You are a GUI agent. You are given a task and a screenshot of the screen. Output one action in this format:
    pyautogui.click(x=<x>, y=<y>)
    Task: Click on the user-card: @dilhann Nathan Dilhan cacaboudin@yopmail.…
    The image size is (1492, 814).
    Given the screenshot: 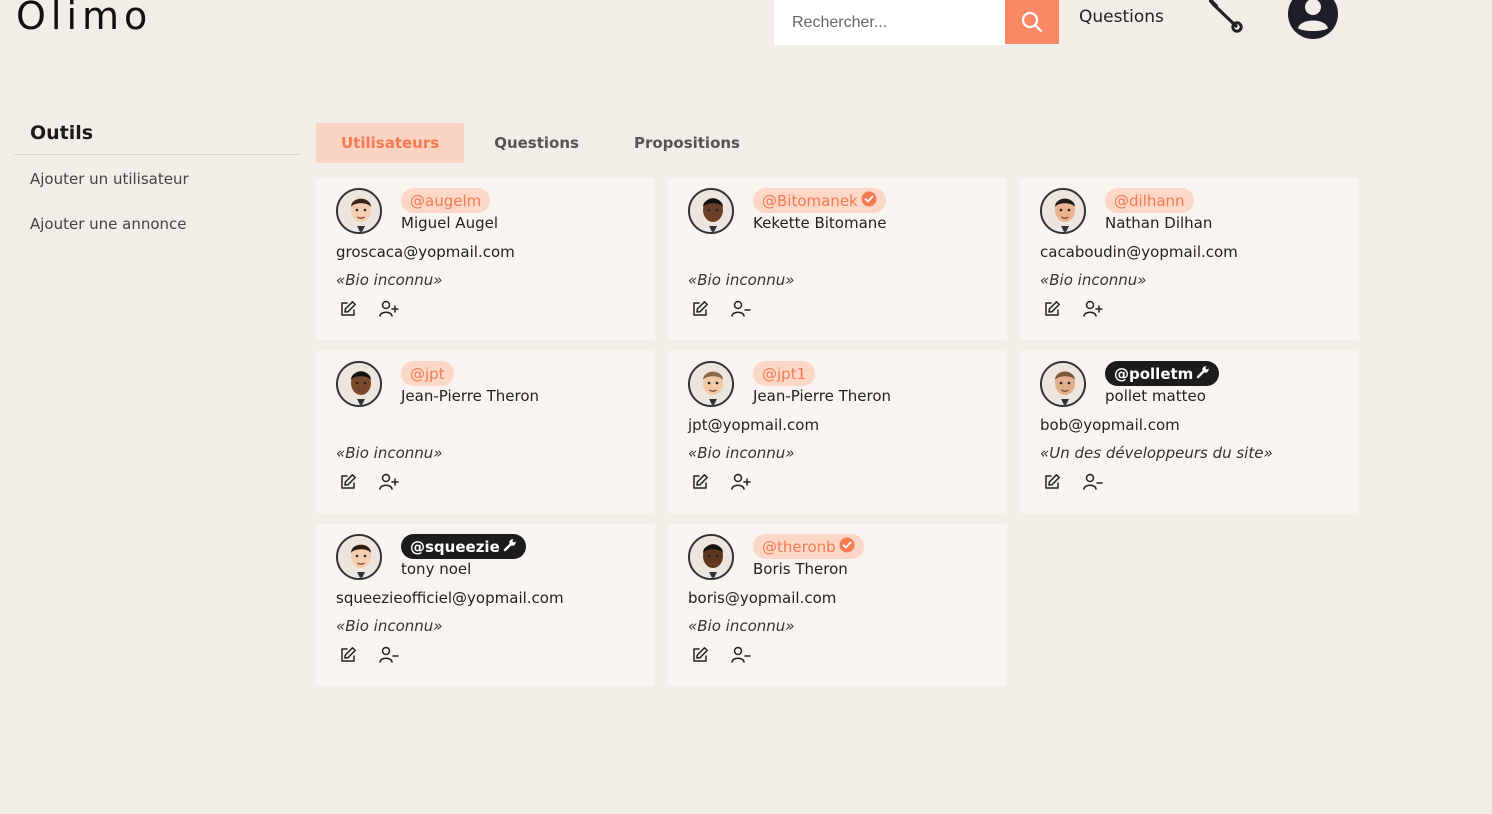 What is the action you would take?
    pyautogui.click(x=1189, y=259)
    